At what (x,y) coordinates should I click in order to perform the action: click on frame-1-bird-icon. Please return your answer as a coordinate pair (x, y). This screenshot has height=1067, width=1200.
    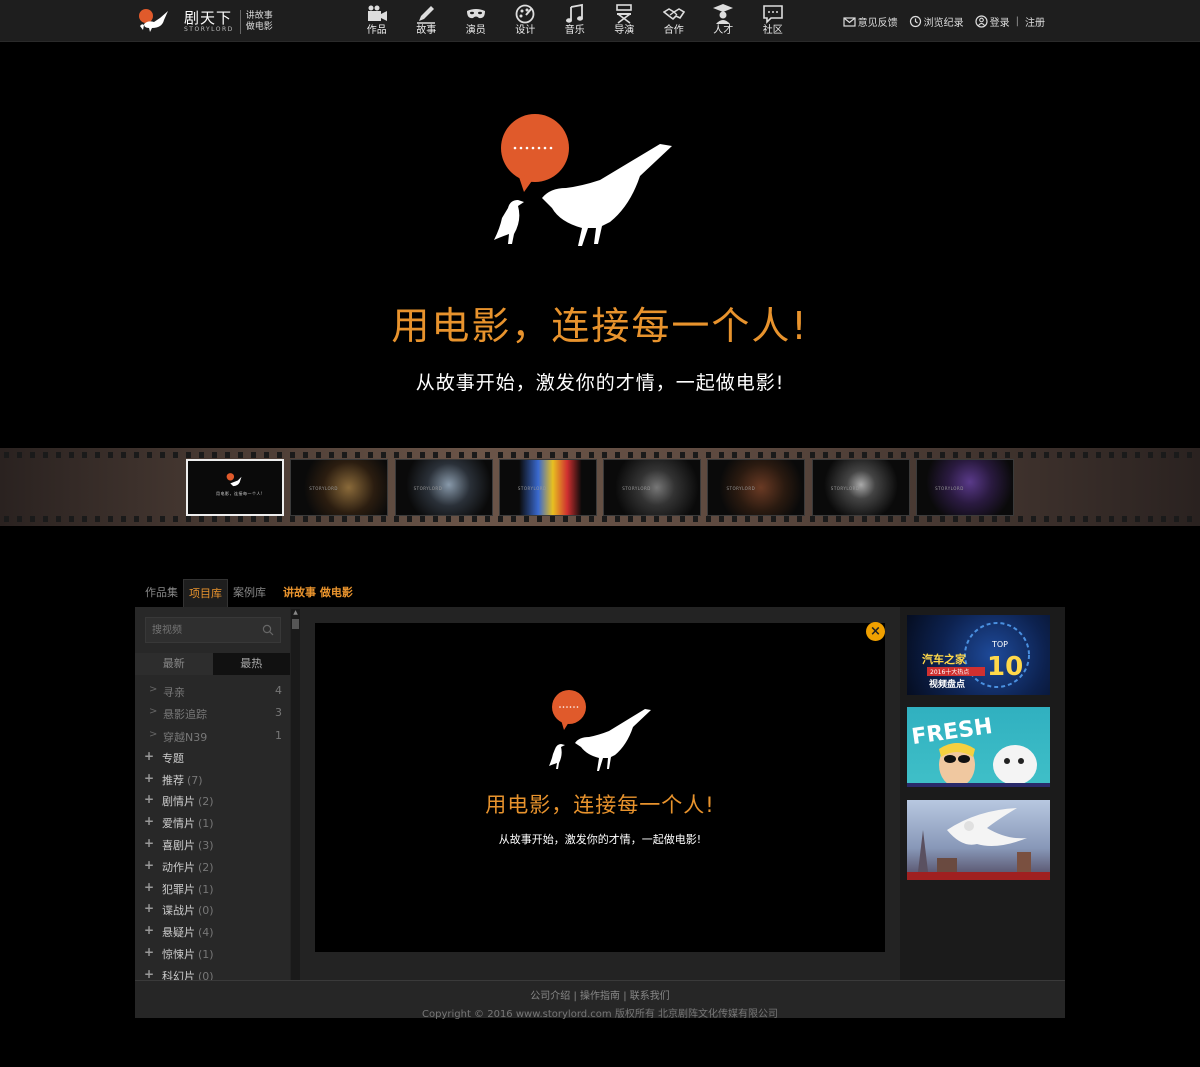
    Looking at the image, I should click on (234, 480).